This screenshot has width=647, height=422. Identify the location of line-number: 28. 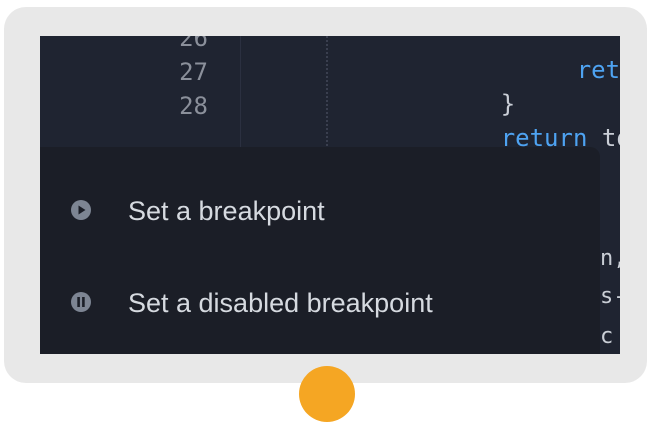
(178, 106).